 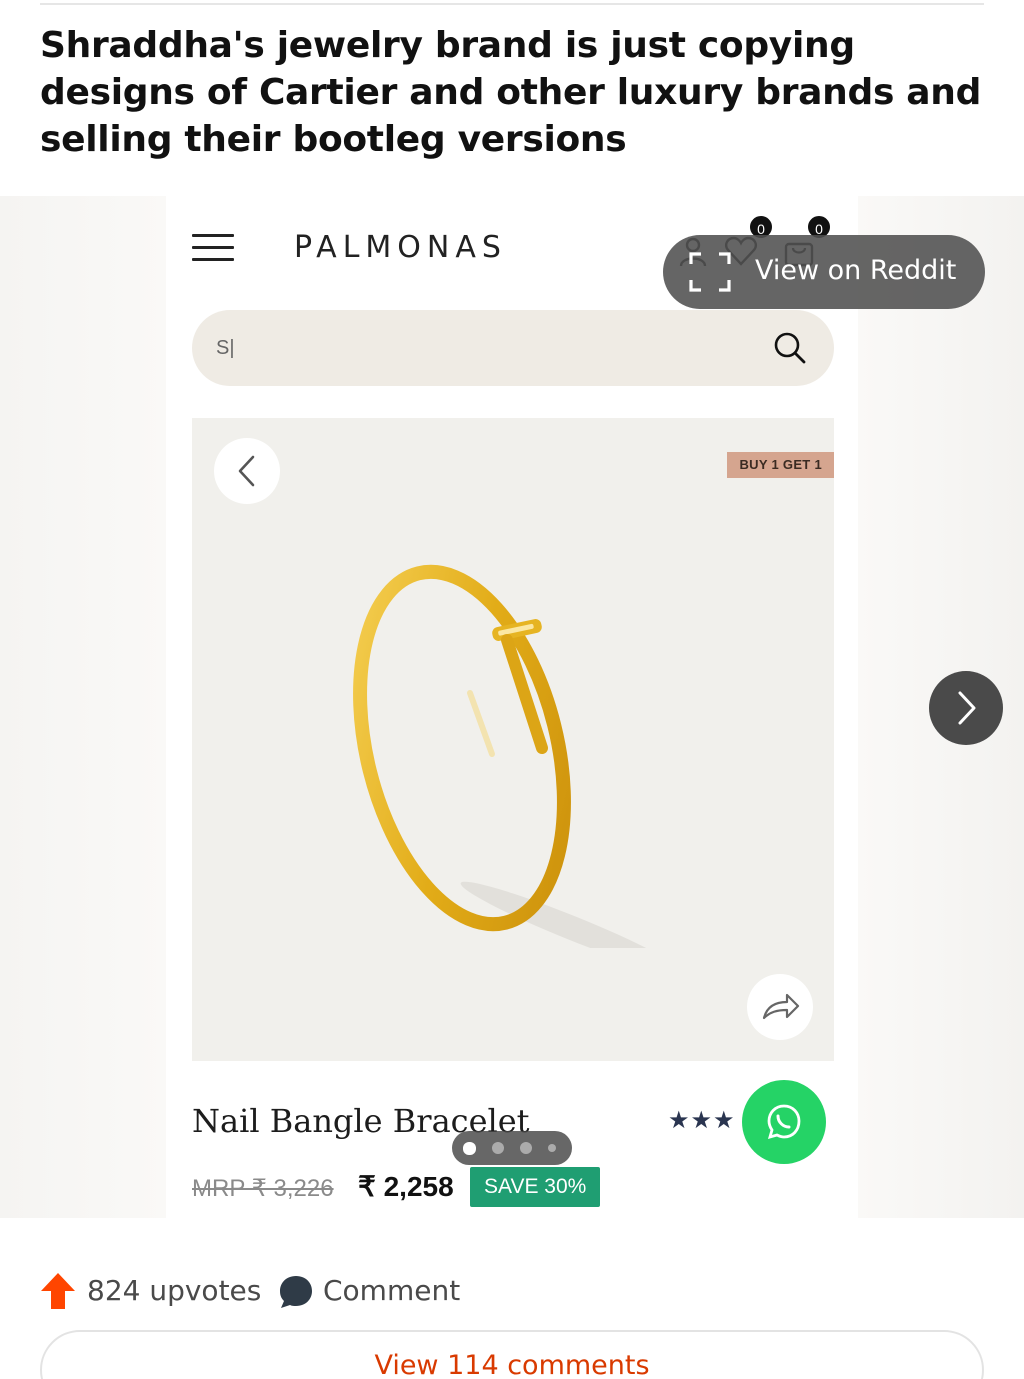 What do you see at coordinates (58, 1291) in the screenshot?
I see `upvote-arrow-icon` at bounding box center [58, 1291].